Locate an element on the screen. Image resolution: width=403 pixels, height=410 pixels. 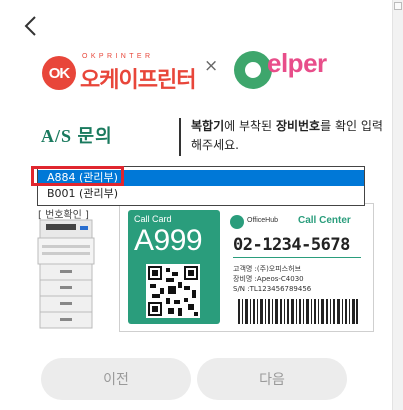
call-card-divider is located at coordinates (297, 257).